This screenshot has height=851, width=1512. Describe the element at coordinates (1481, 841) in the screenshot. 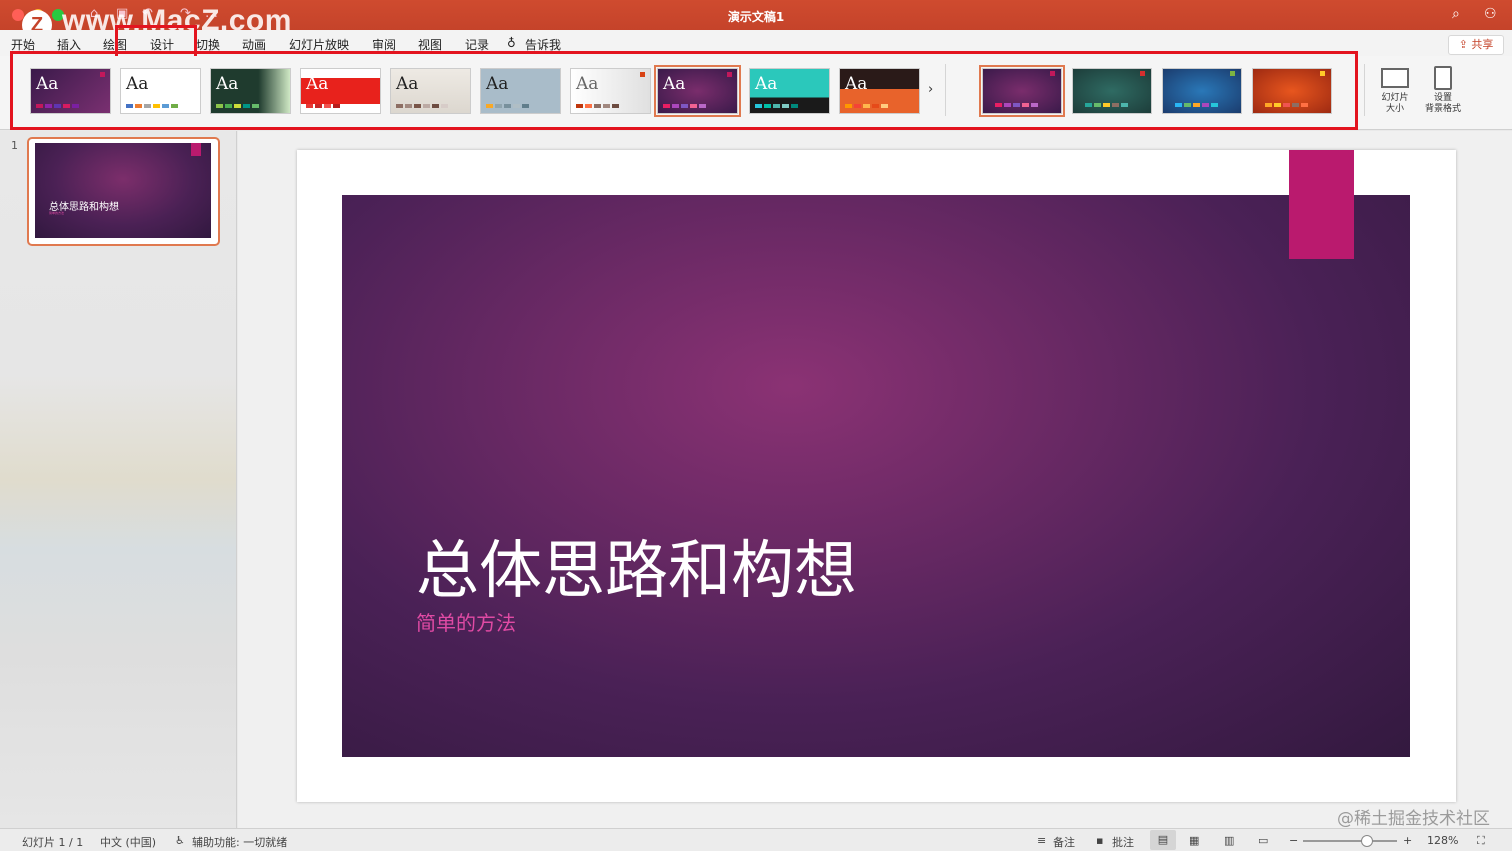

I see `fit-to-window-icon: ⛶` at that location.